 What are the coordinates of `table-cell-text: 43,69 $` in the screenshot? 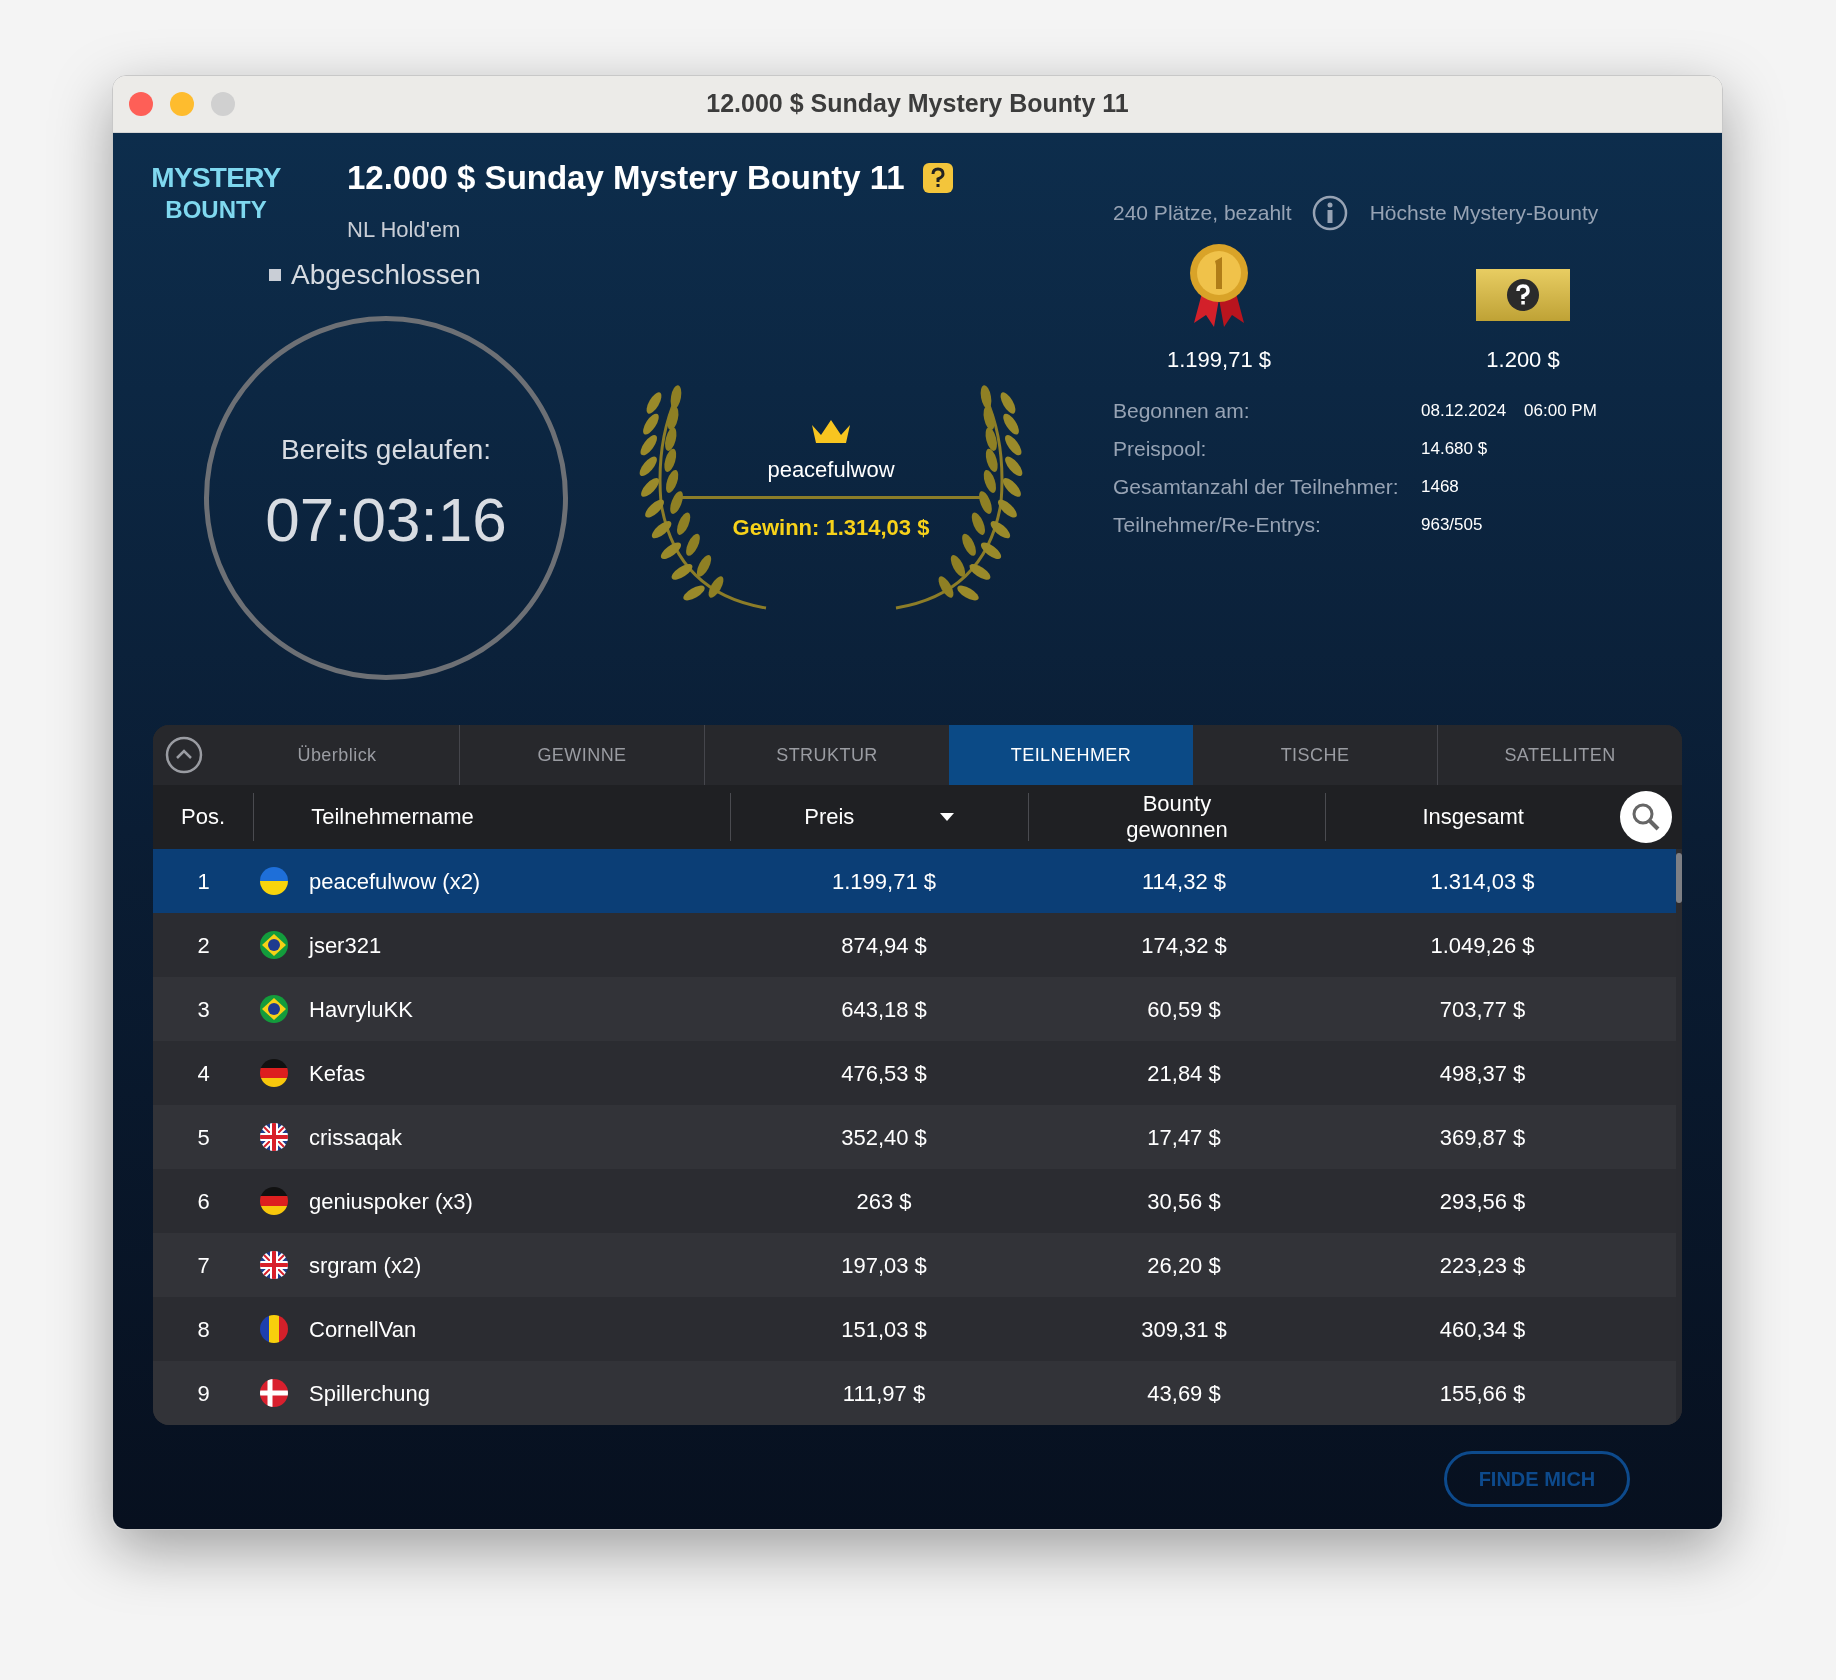 It's located at (1184, 1393).